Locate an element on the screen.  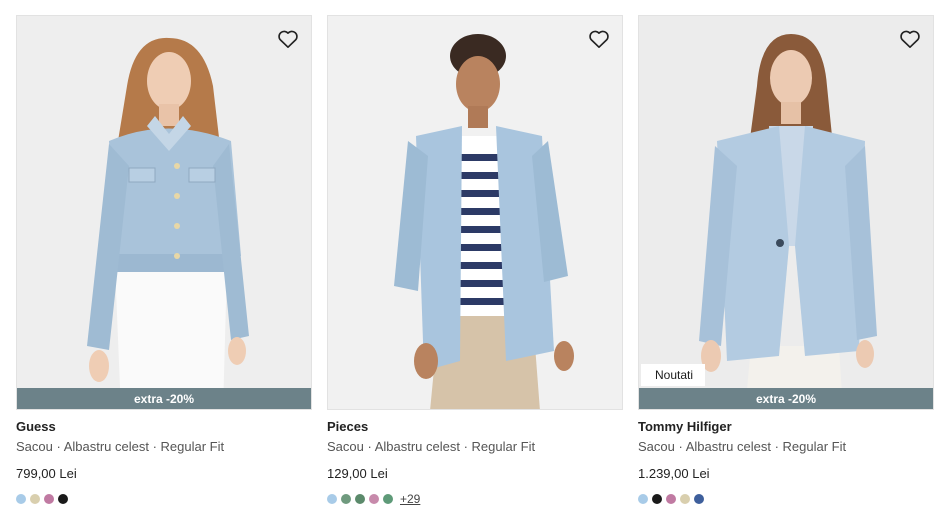
product-price: 799,00 Lei is located at coordinates (46, 473).